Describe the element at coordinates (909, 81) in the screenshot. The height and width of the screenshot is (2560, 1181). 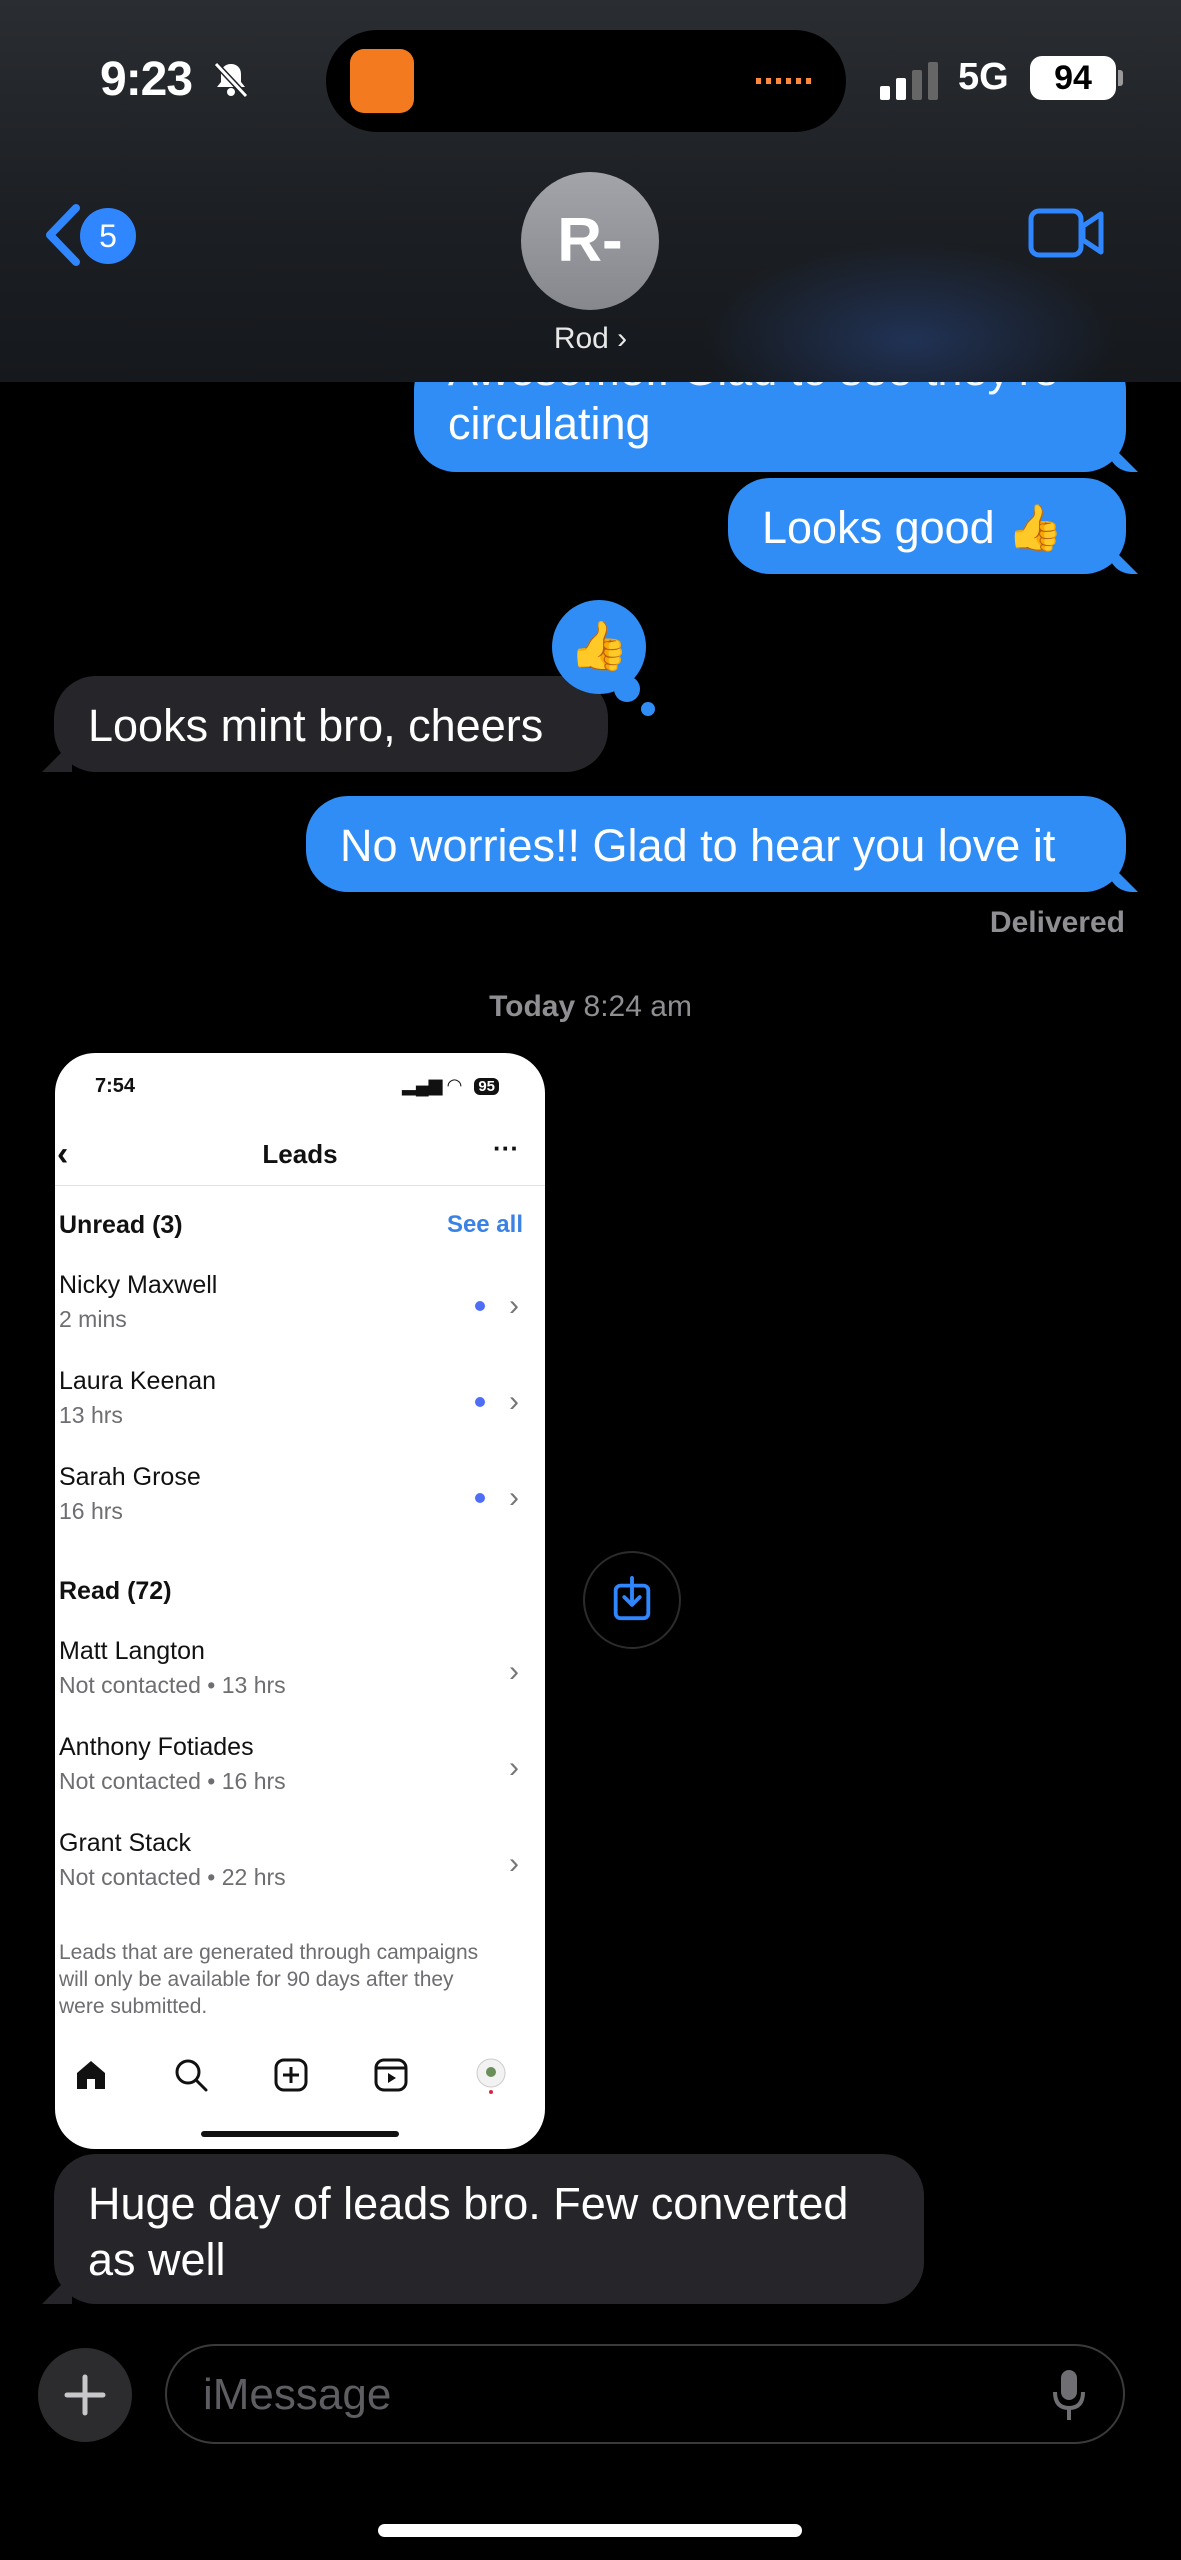
I see `cellular-signal-icon` at that location.